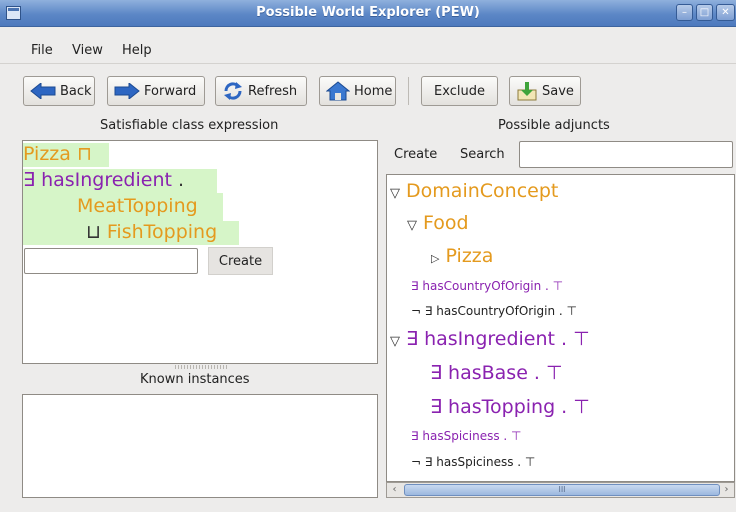  What do you see at coordinates (554, 125) in the screenshot?
I see `possible-adjuncts-header: Possible adjuncts` at bounding box center [554, 125].